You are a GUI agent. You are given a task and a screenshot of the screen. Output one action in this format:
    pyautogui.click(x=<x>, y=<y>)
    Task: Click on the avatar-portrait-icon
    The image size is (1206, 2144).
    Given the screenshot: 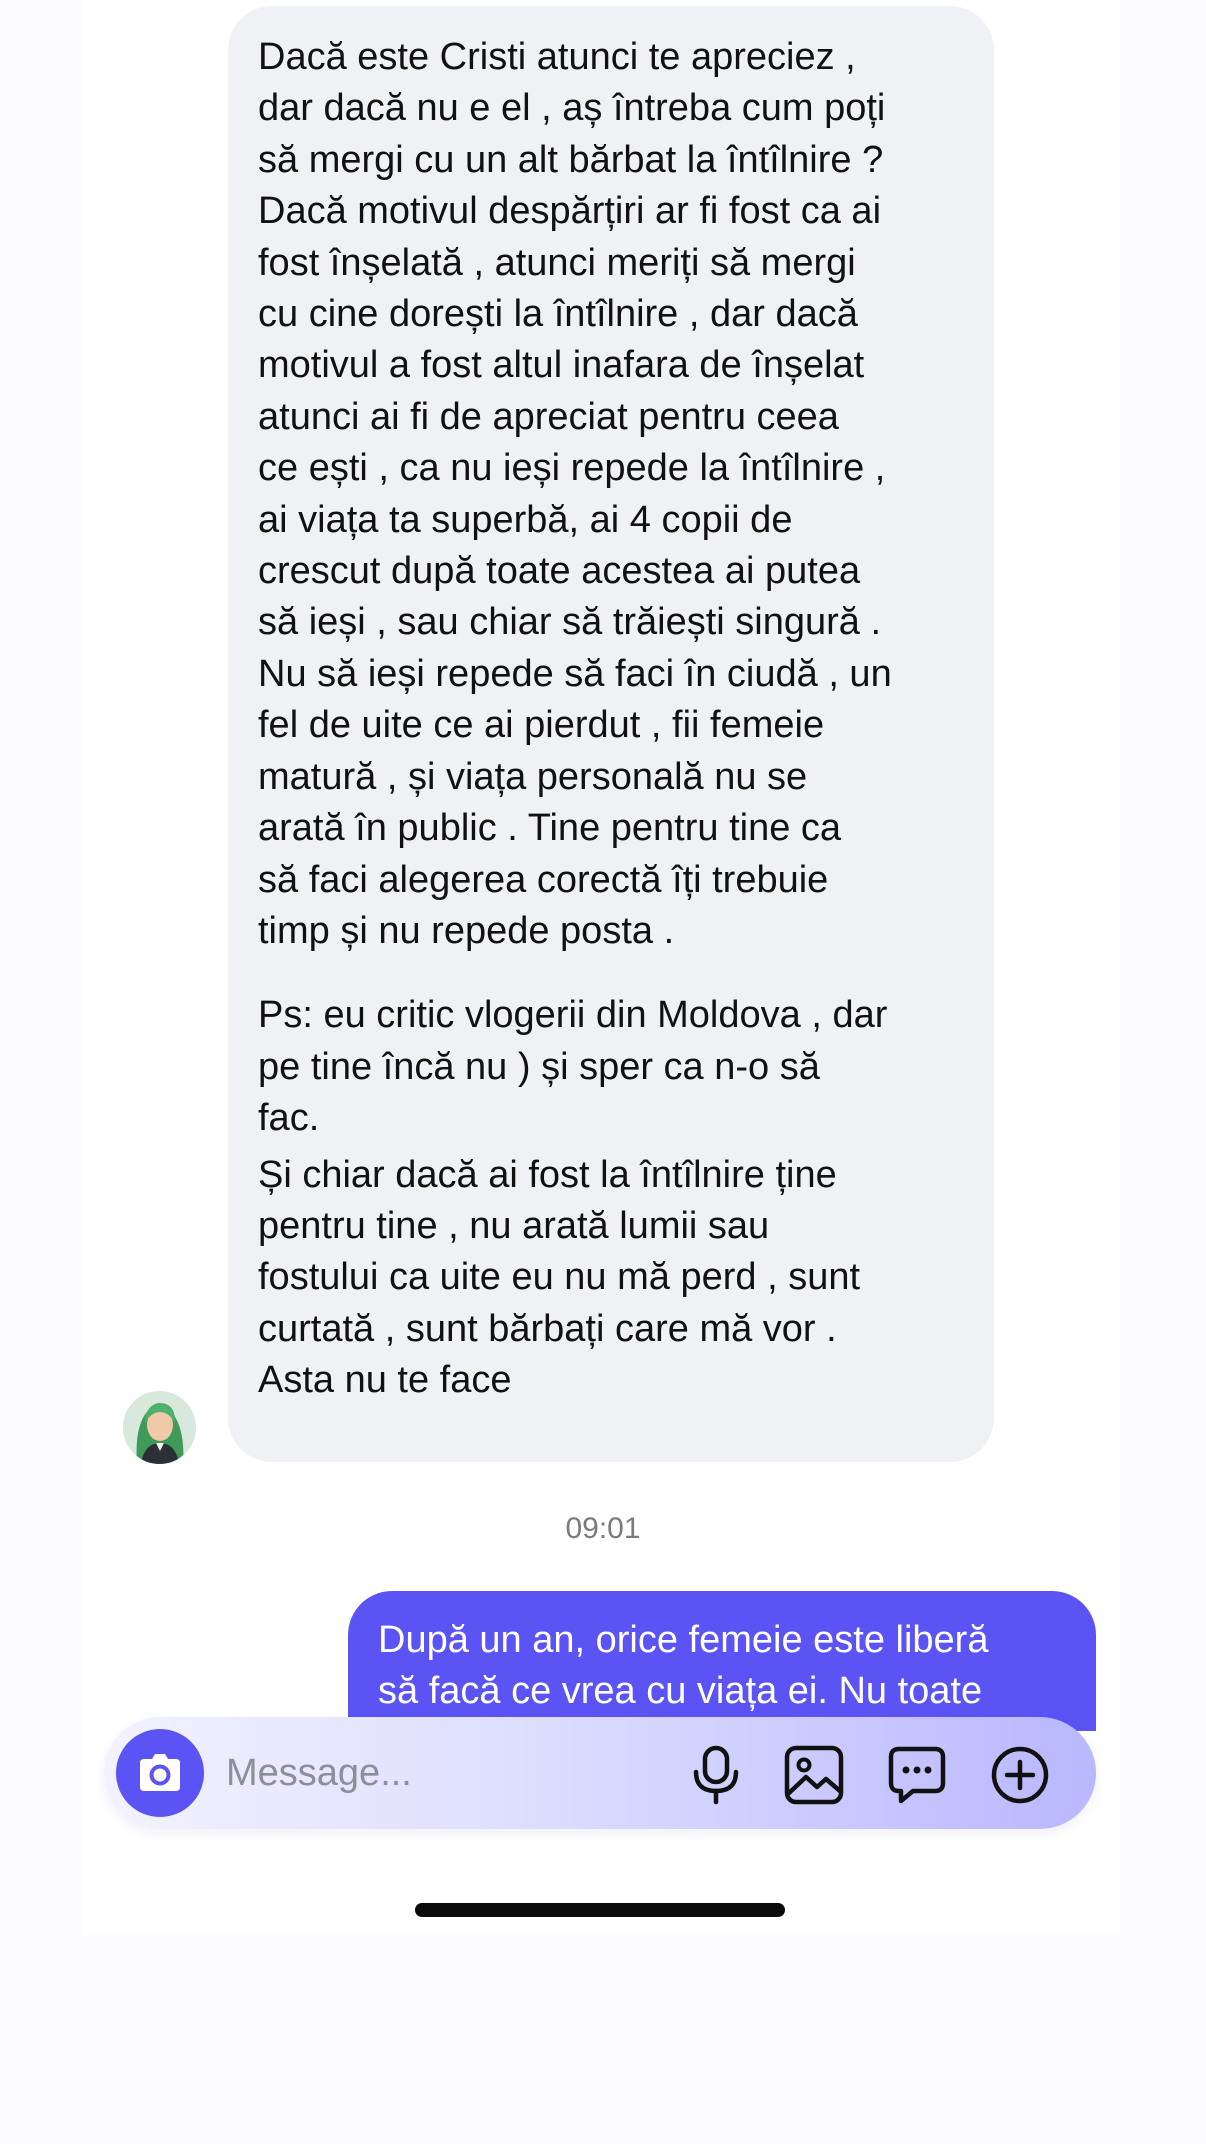 What is the action you would take?
    pyautogui.click(x=159, y=1427)
    